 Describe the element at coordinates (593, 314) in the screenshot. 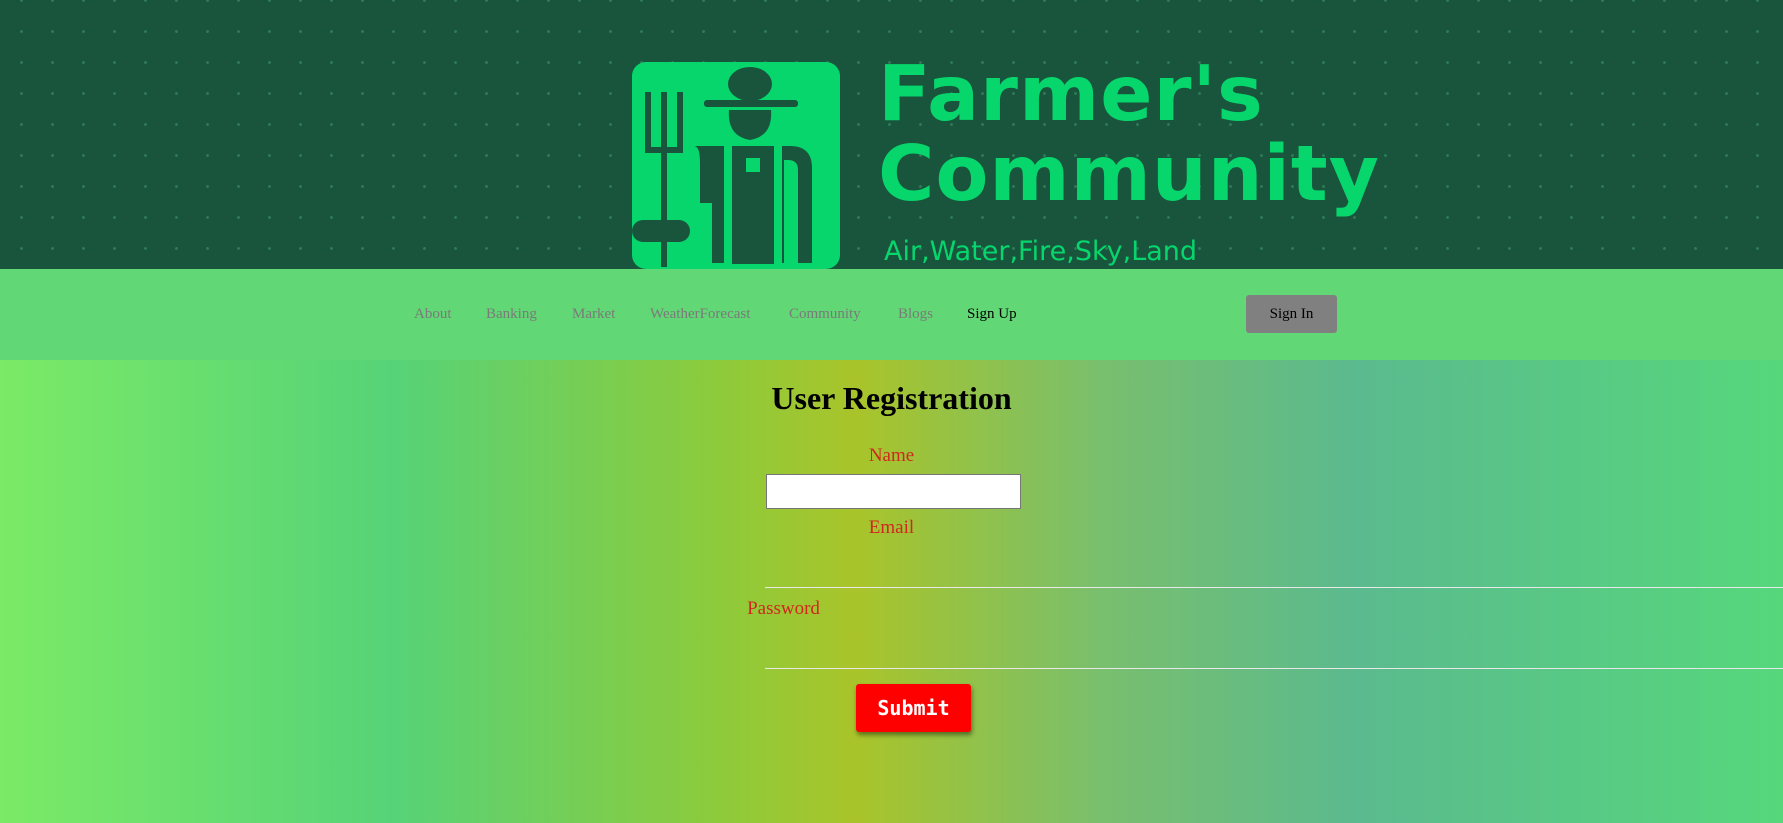

I see `nav-link-market: Market` at that location.